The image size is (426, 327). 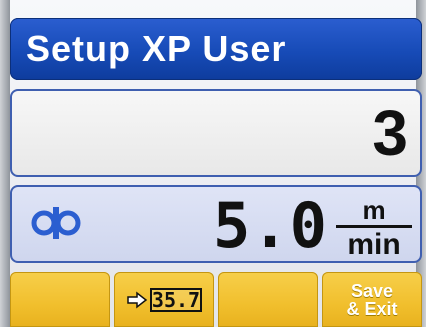 What do you see at coordinates (374, 244) in the screenshot?
I see `unit-denominator: min` at bounding box center [374, 244].